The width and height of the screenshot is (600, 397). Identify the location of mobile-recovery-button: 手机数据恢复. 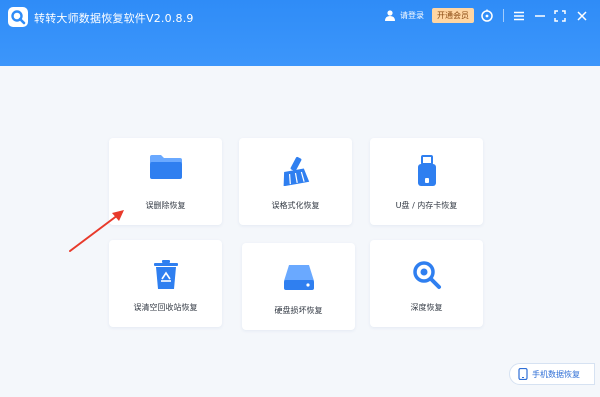
(552, 374).